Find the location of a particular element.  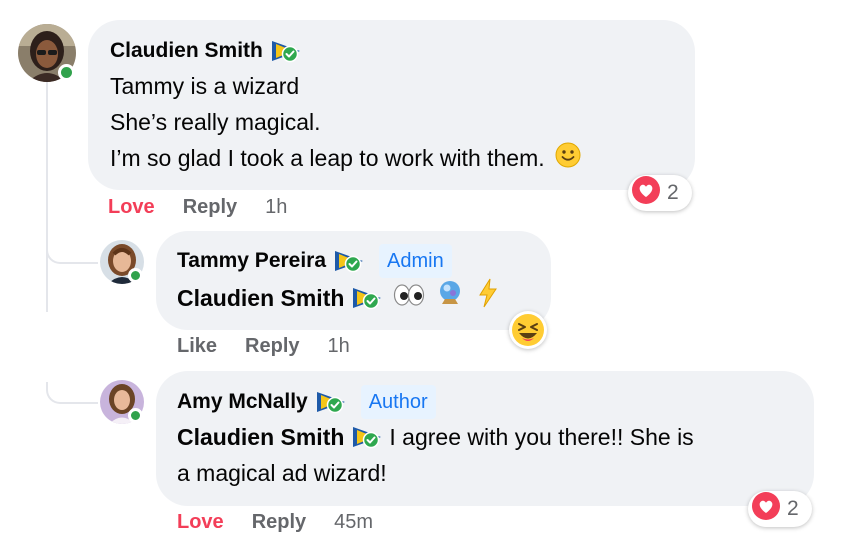

comment-bubble: Tammy Pereira Admin Claudien Smith is located at coordinates (353, 280).